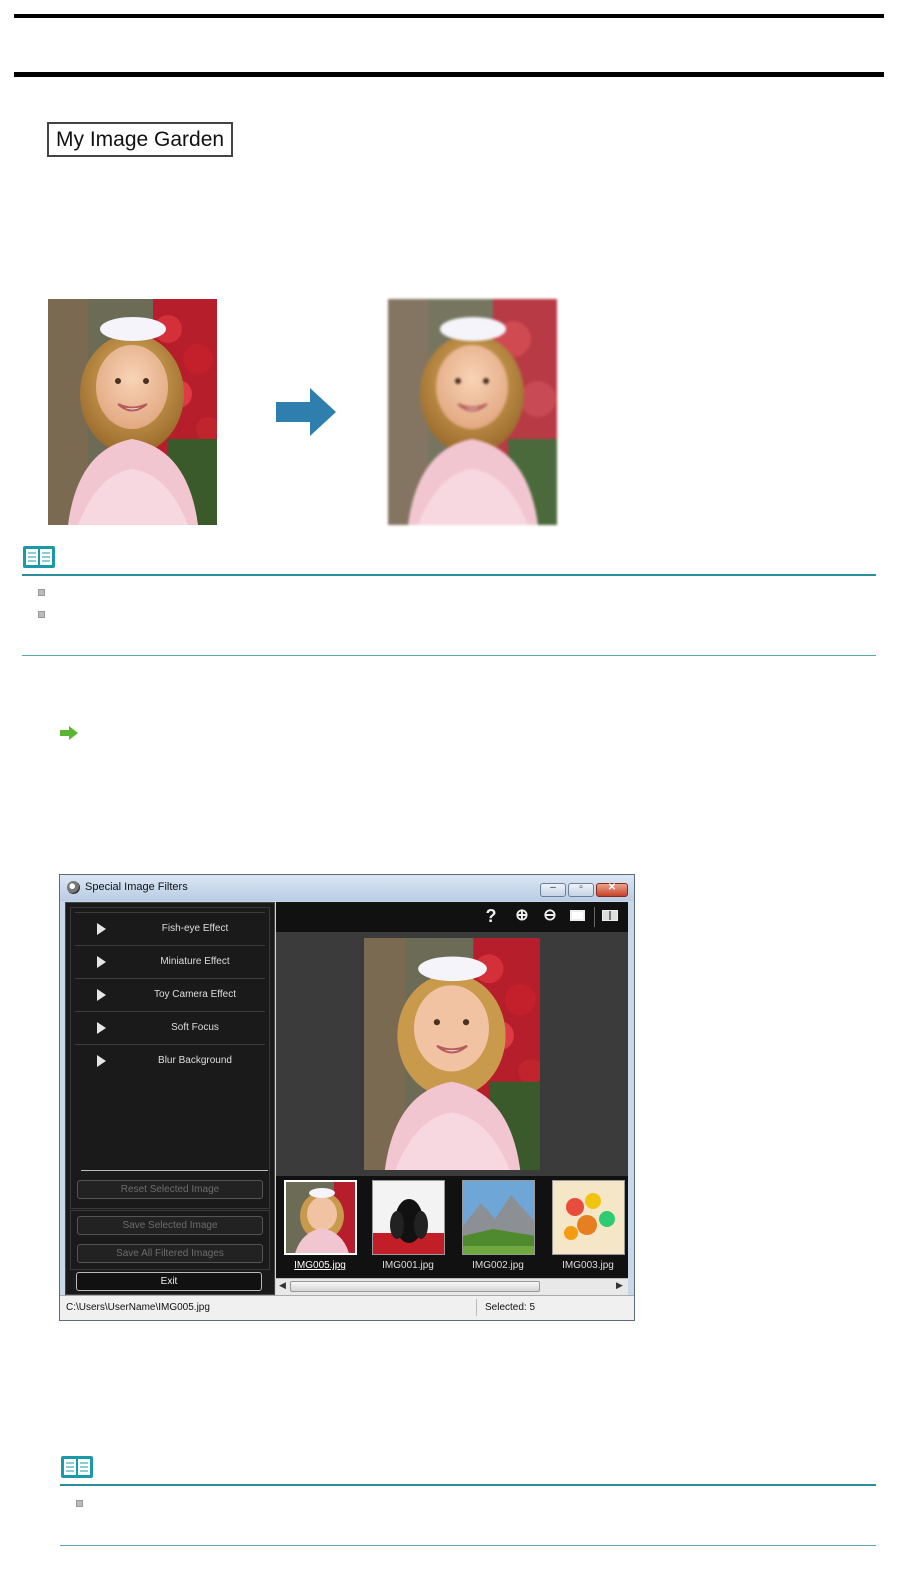  What do you see at coordinates (73, 887) in the screenshot?
I see `app-icon` at bounding box center [73, 887].